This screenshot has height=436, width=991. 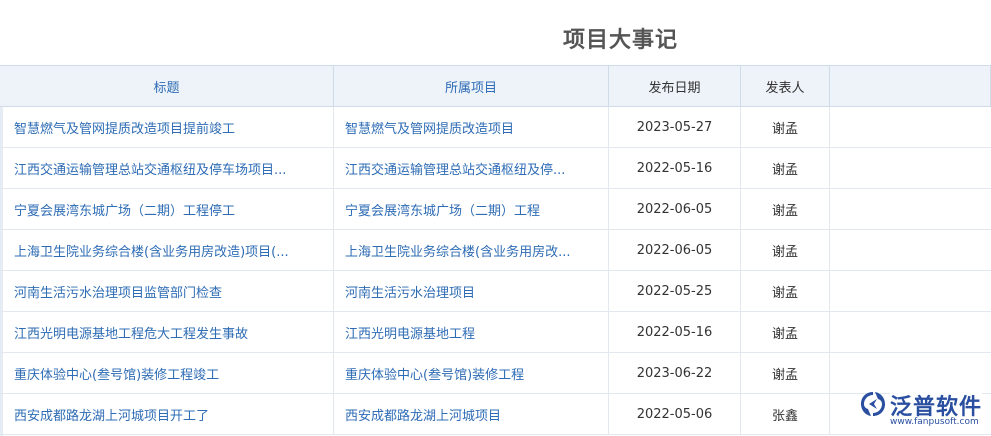 What do you see at coordinates (471, 373) in the screenshot?
I see `project-link: 重庆体验中心(叁号馆)装修工程` at bounding box center [471, 373].